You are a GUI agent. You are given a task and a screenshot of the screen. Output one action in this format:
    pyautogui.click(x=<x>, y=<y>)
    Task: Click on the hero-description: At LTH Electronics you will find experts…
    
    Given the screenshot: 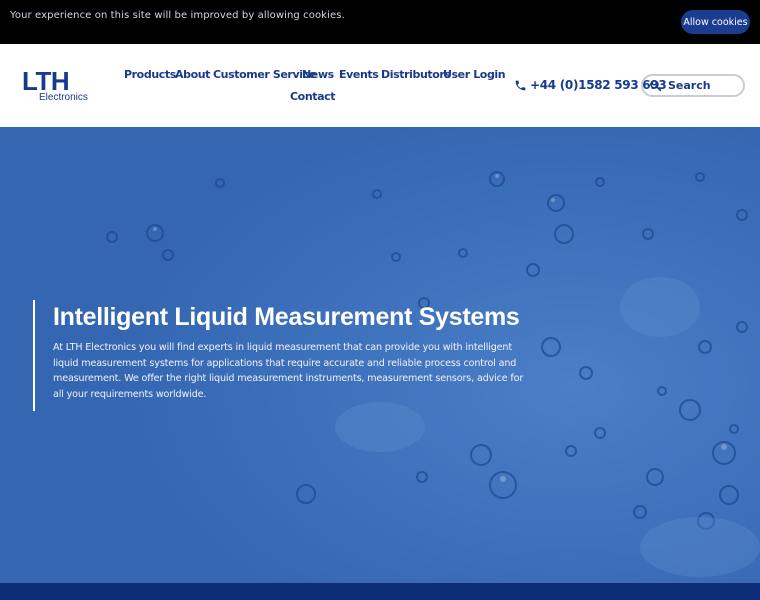 What is the action you would take?
    pyautogui.click(x=288, y=371)
    